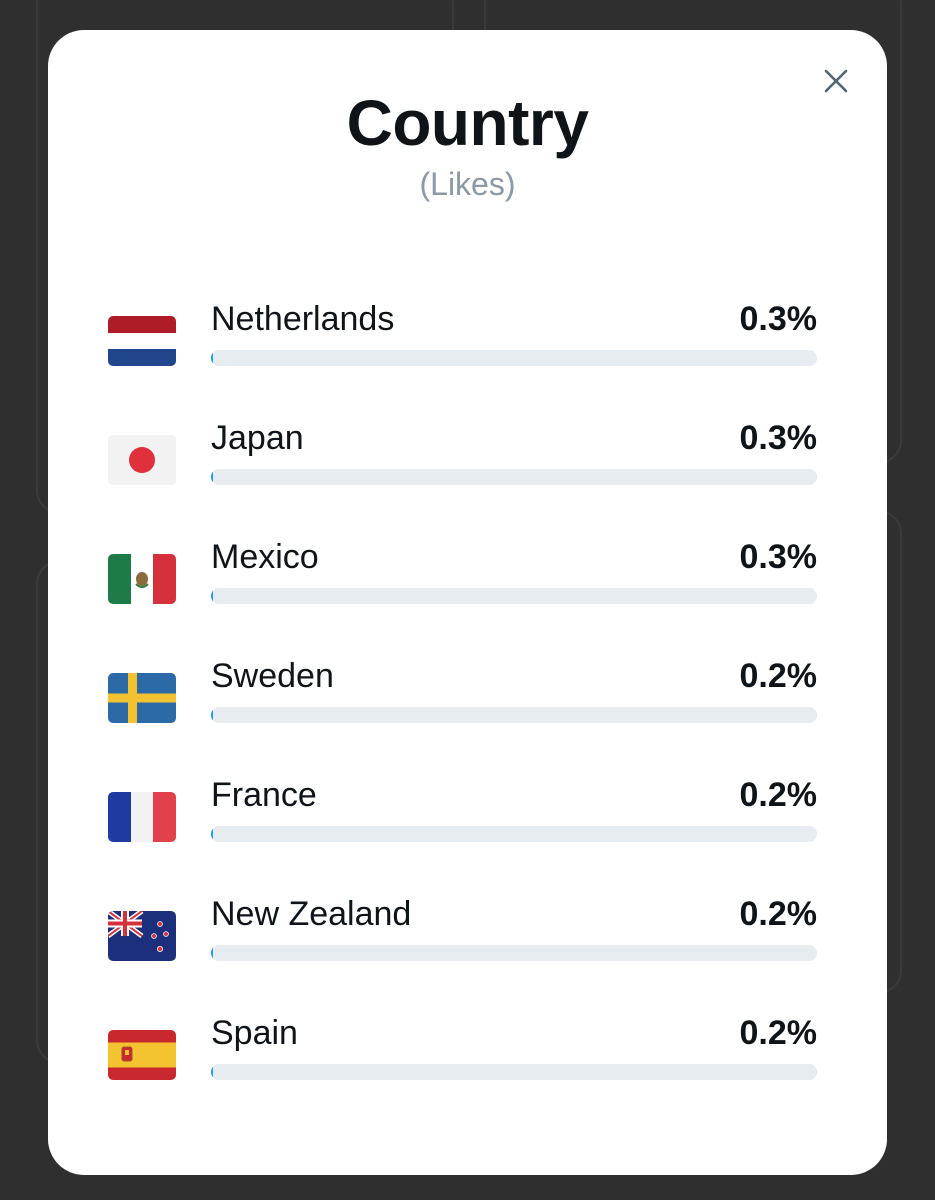 This screenshot has height=1200, width=935. I want to click on country-row-japan: Japan 0.3%, so click(467, 476).